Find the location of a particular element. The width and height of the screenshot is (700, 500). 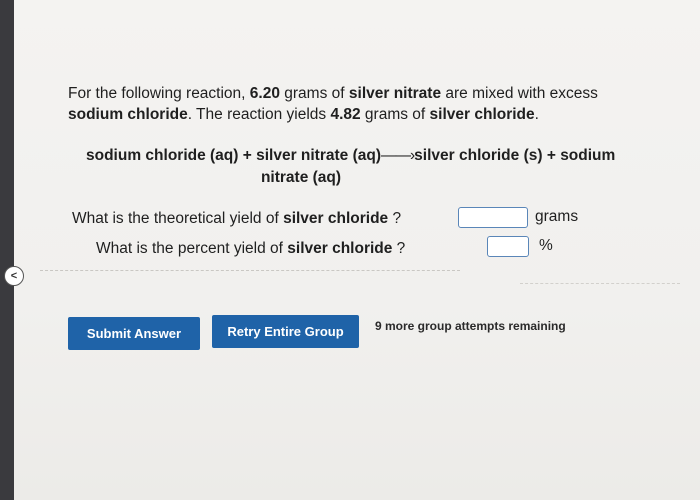

theoretical-yield-input is located at coordinates (493, 217).